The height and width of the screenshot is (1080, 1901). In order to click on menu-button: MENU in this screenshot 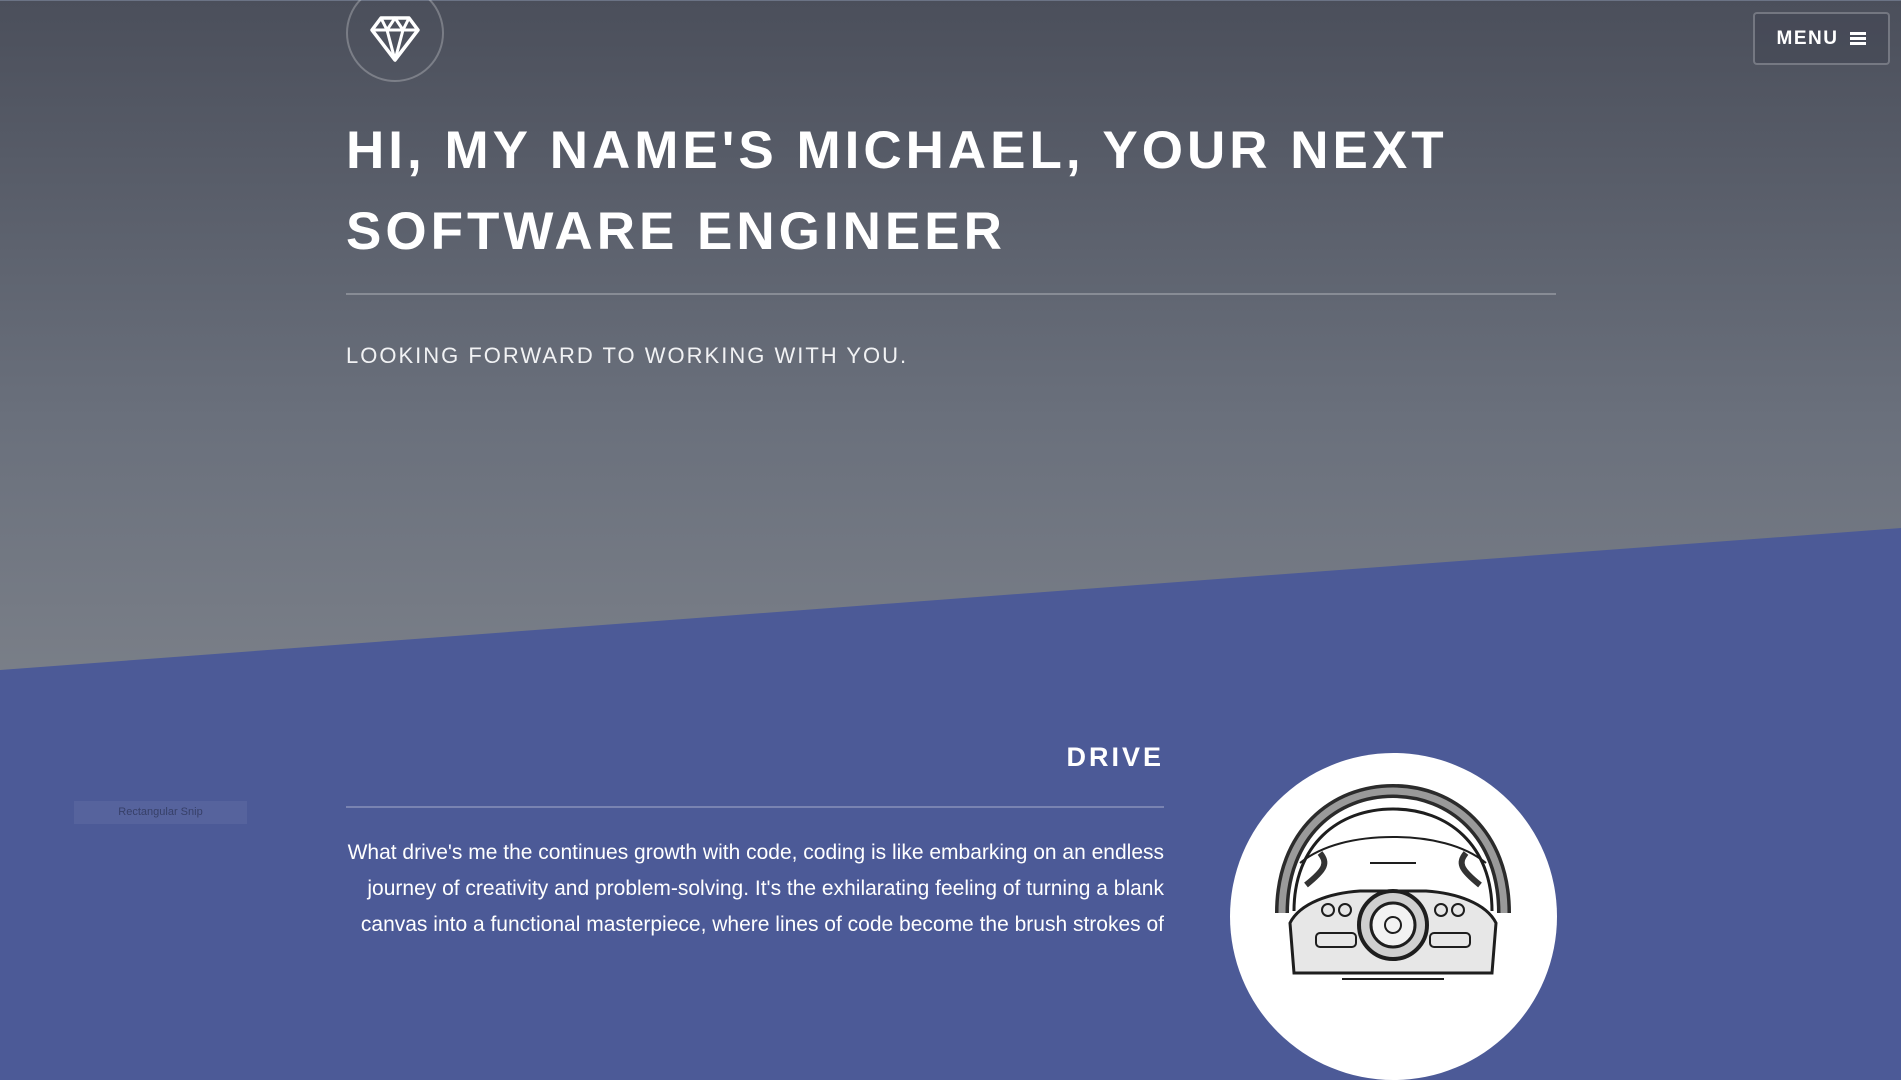, I will do `click(1821, 38)`.